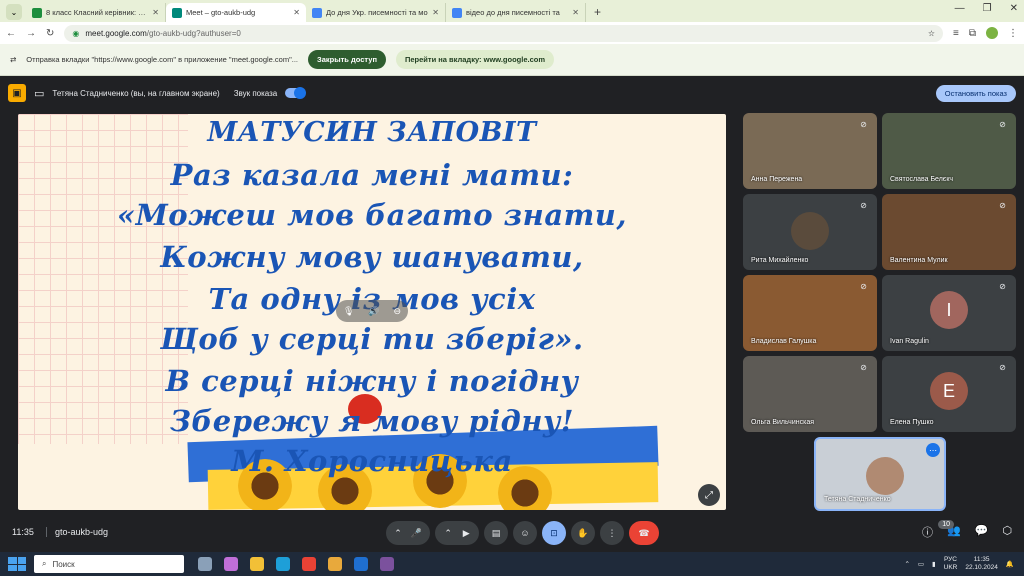 Image resolution: width=1024 pixels, height=576 pixels. What do you see at coordinates (17, 93) in the screenshot?
I see `presentation-icon: ▣` at bounding box center [17, 93].